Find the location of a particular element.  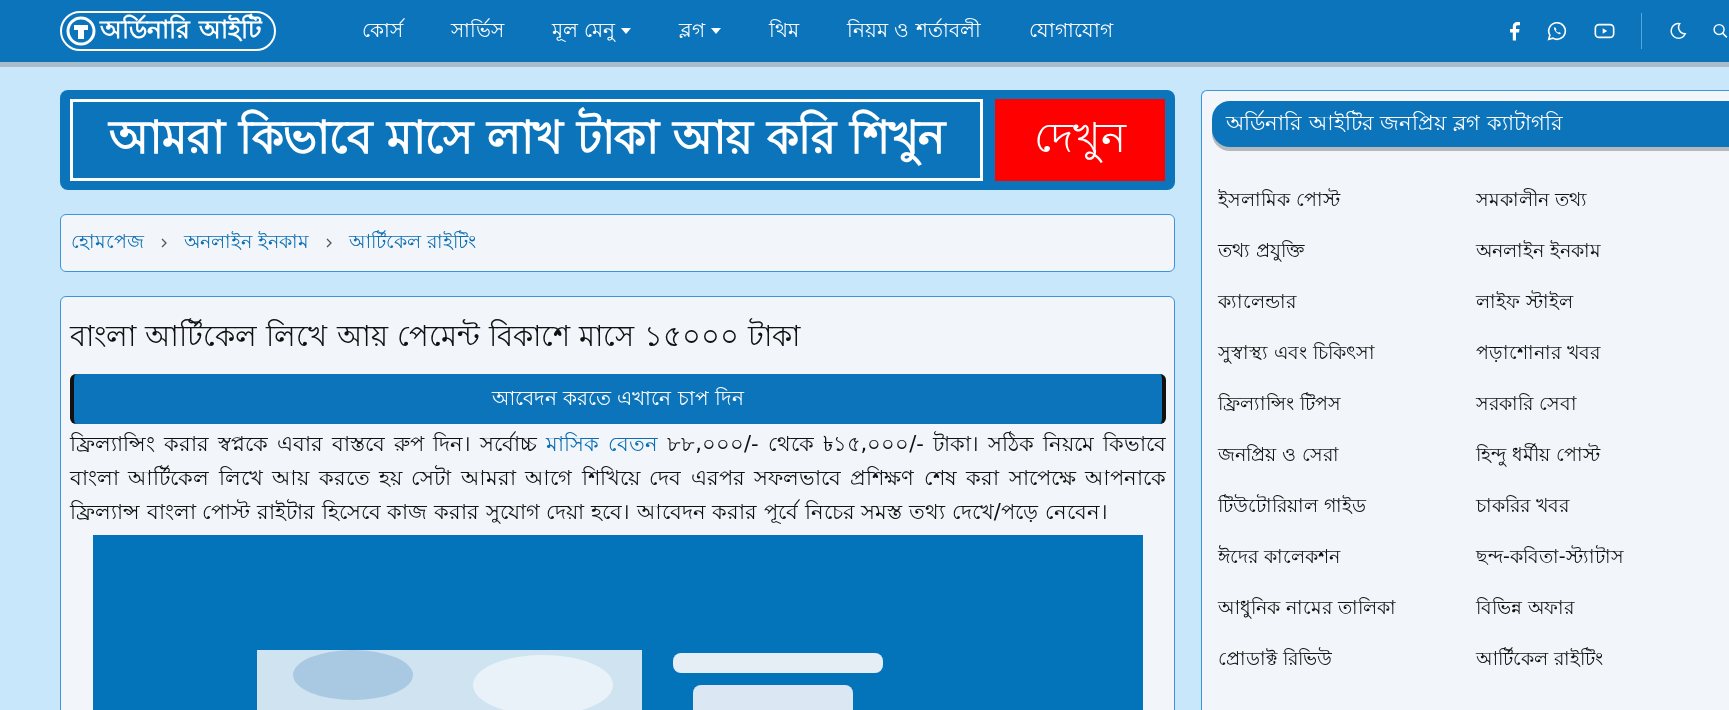

apply-button: আবেদন করতে এখানে চাপ দিন is located at coordinates (618, 399).